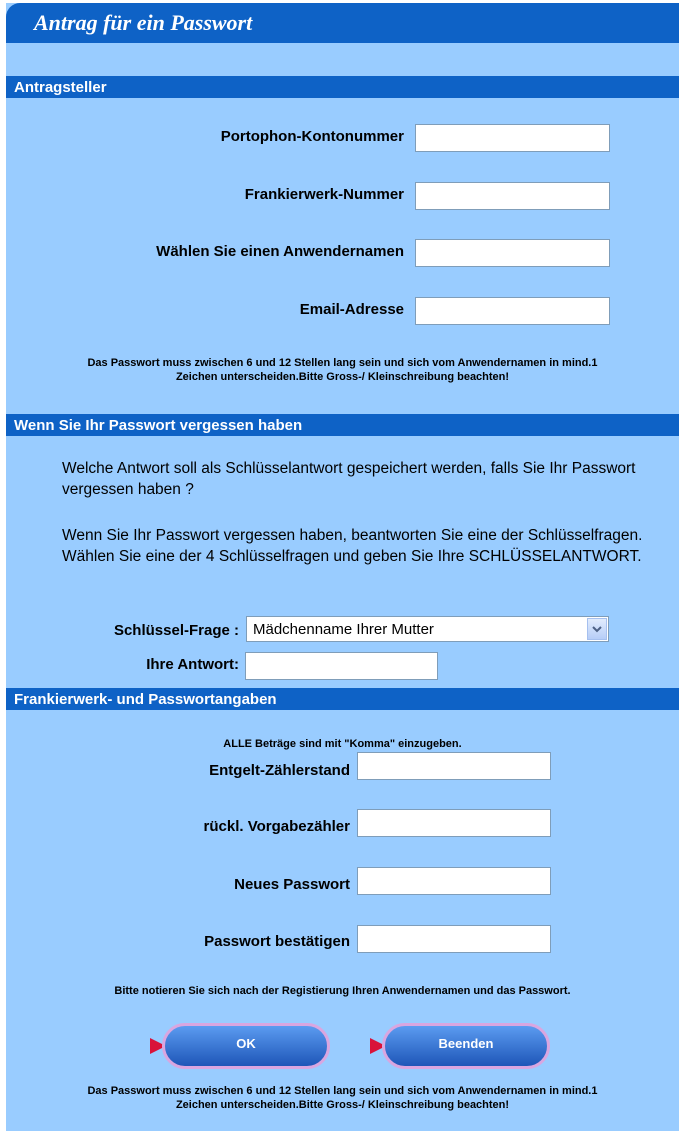 This screenshot has width=679, height=1131. What do you see at coordinates (512, 196) in the screenshot?
I see `machine-number-input` at bounding box center [512, 196].